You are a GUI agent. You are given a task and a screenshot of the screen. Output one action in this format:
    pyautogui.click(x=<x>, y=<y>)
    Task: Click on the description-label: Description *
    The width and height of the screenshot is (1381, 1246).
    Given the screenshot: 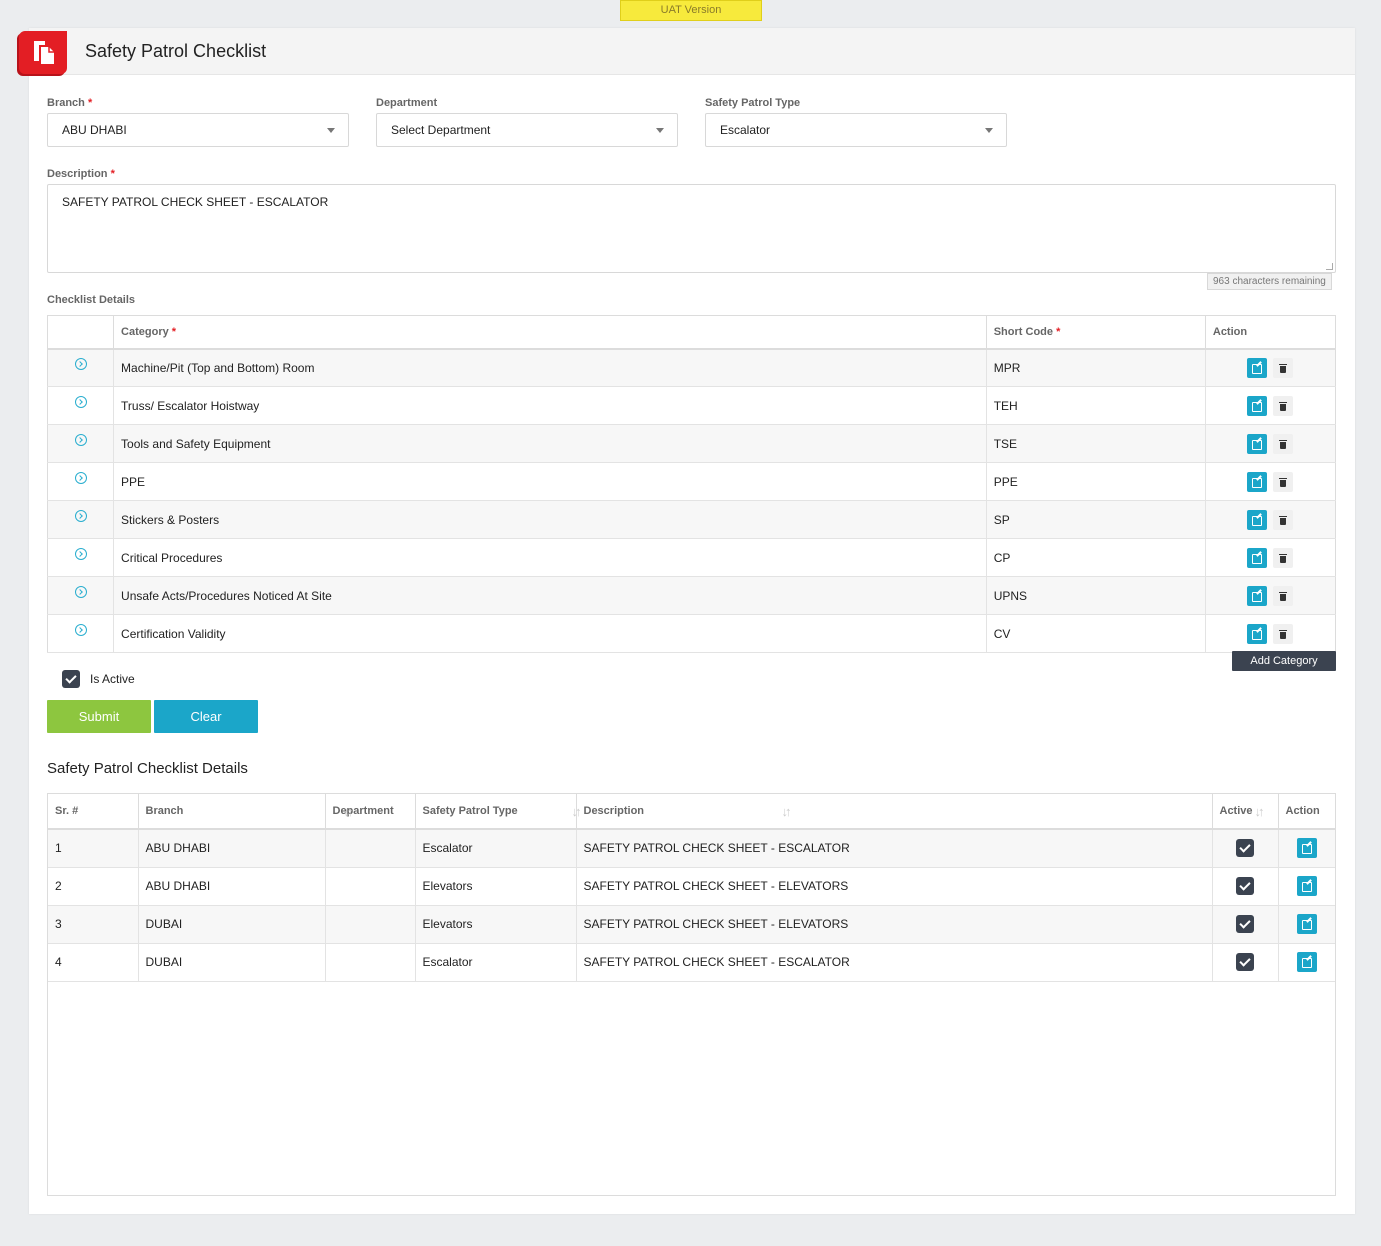 What is the action you would take?
    pyautogui.click(x=81, y=174)
    